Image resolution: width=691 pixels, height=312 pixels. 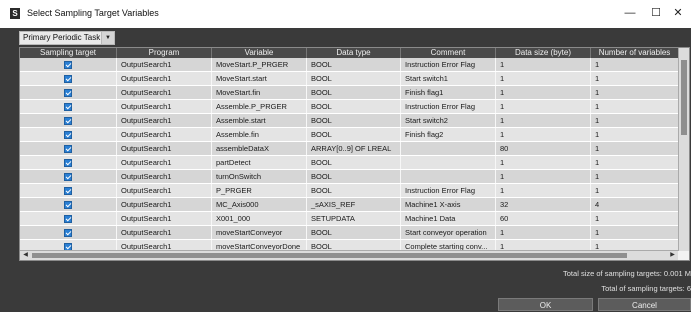 I want to click on cell-comment: Start switch1, so click(x=447, y=78).